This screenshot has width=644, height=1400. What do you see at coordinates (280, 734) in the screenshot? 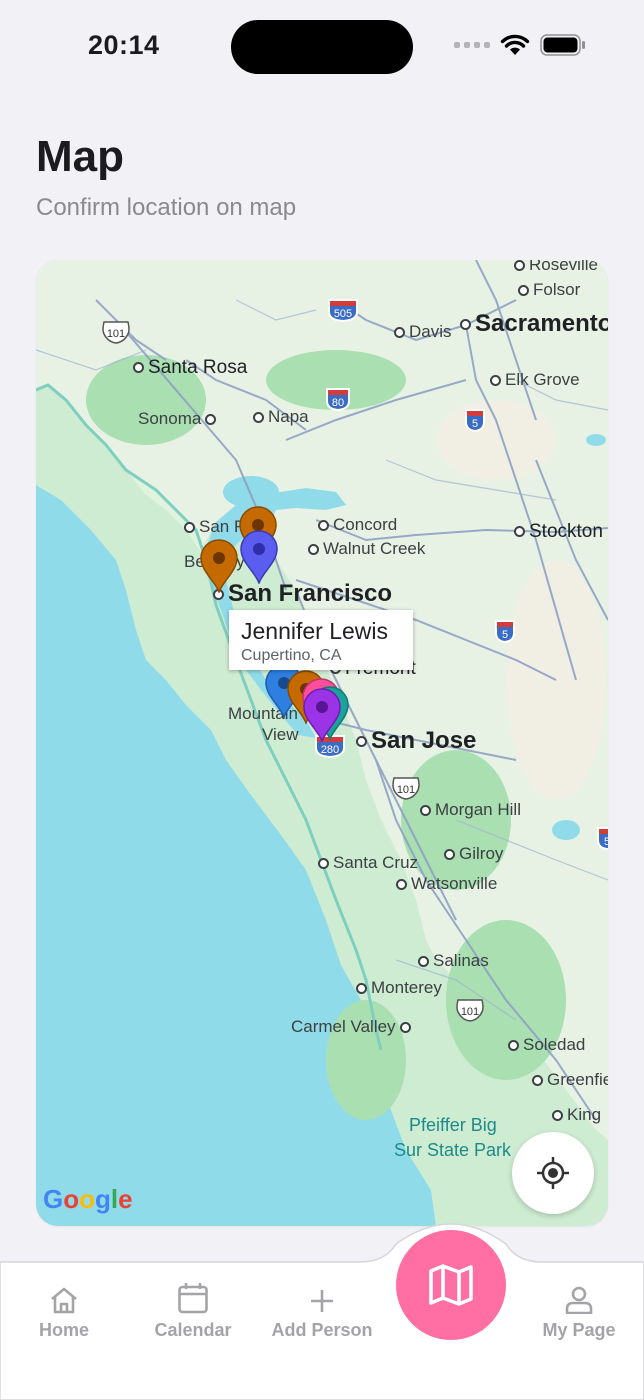
I see `label-mountain-view-line2: View` at bounding box center [280, 734].